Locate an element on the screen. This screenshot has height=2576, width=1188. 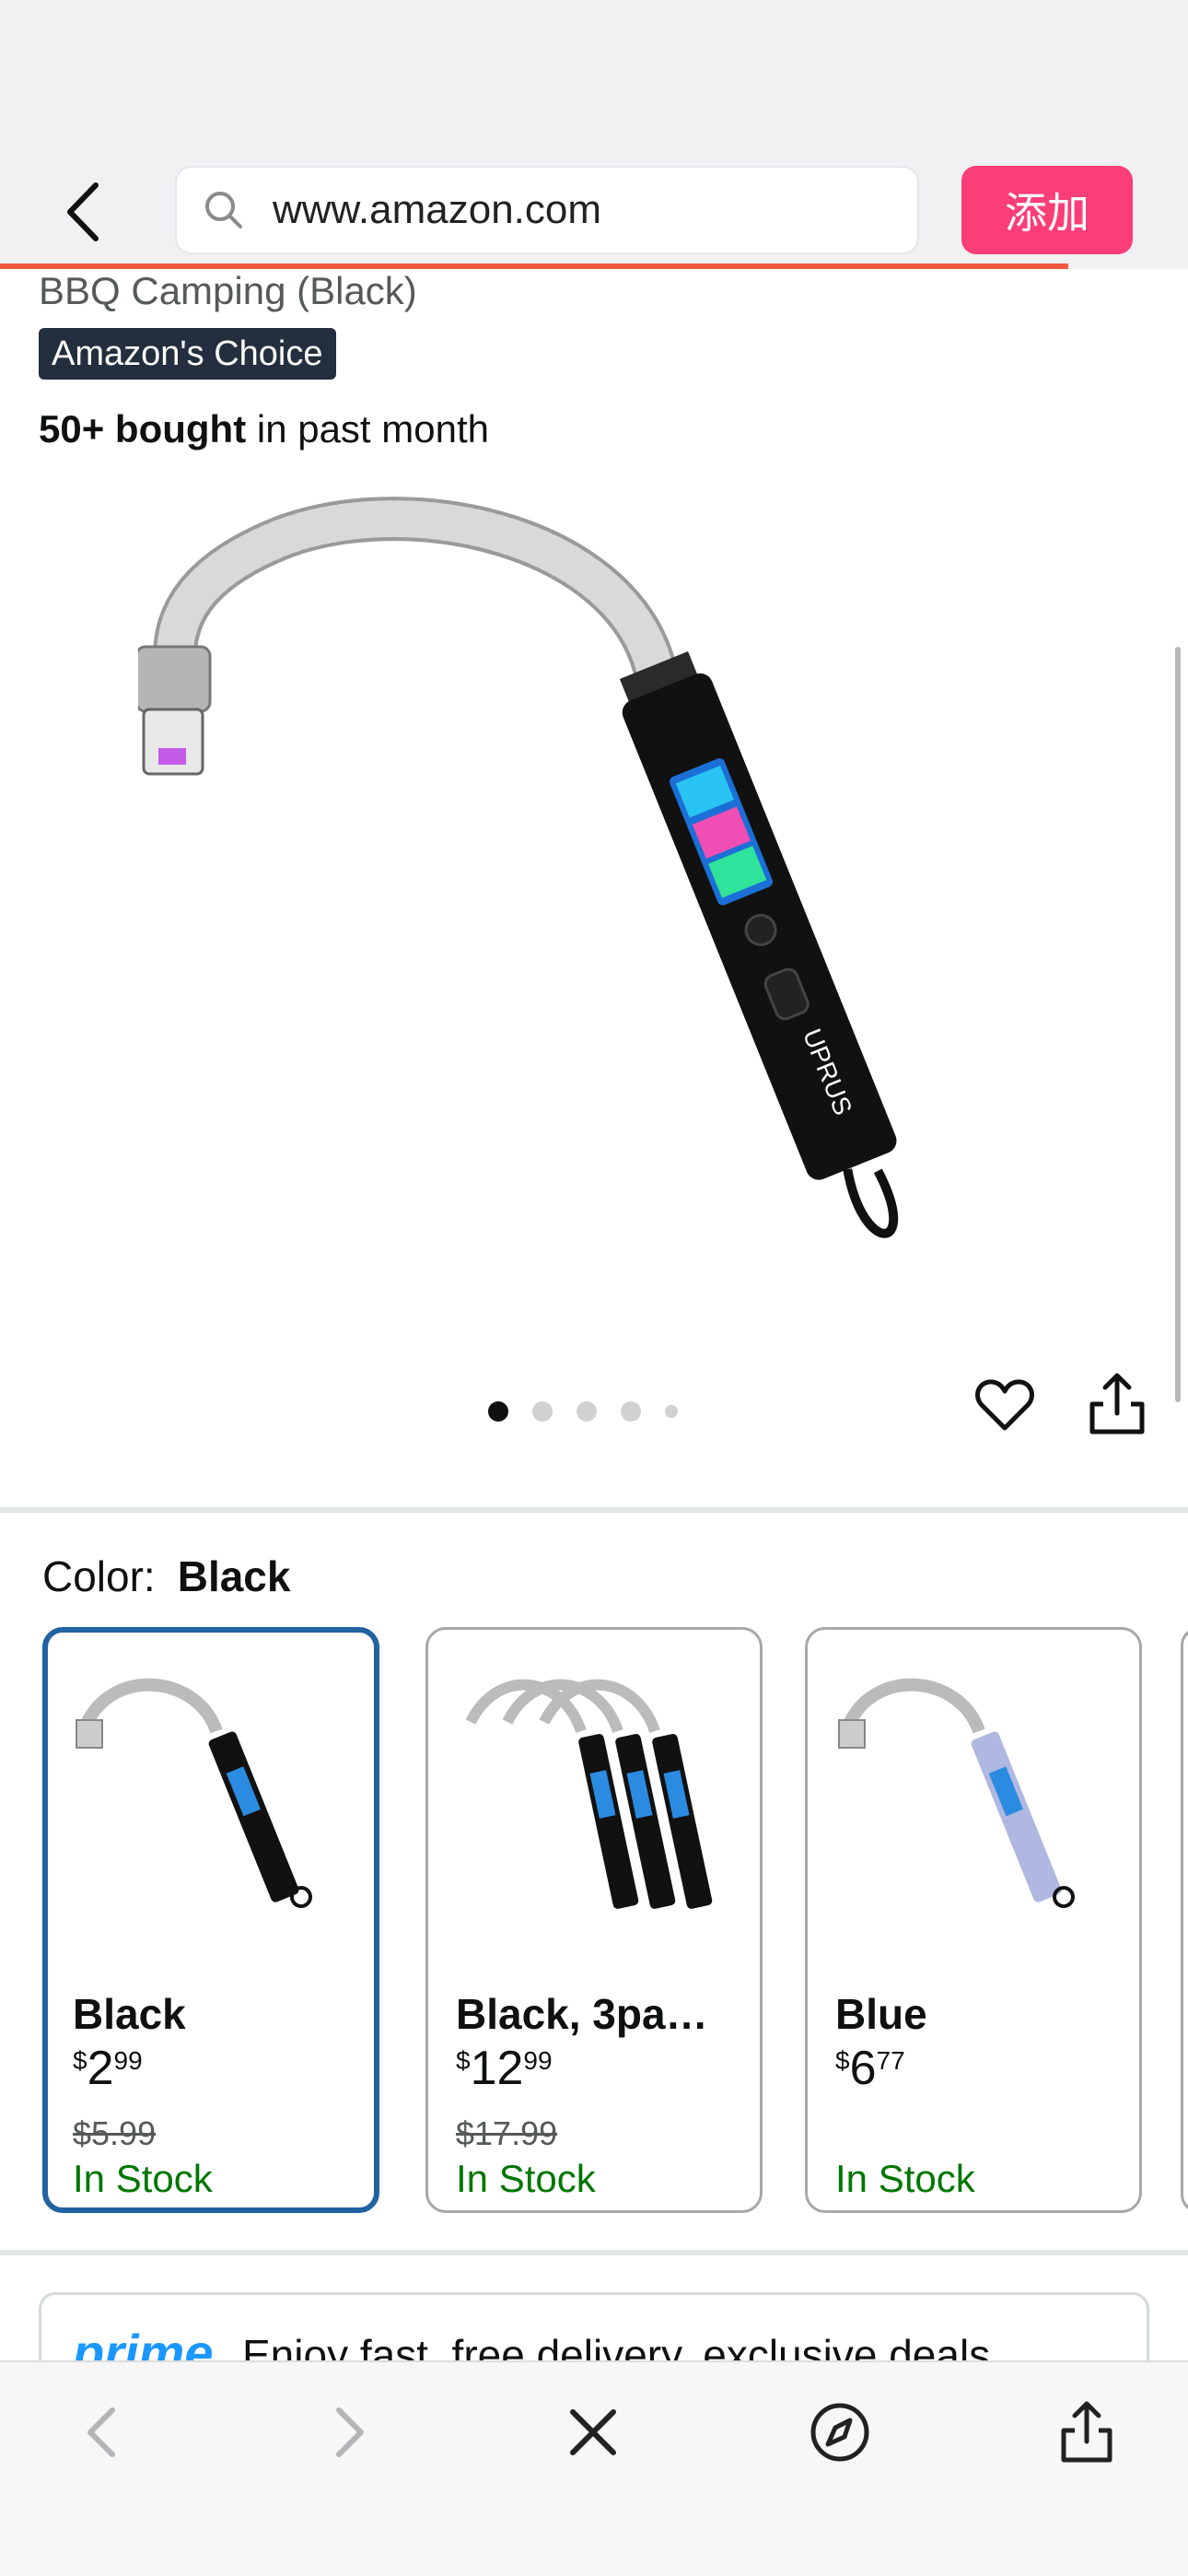
prime-logo: prime is located at coordinates (143, 2342).